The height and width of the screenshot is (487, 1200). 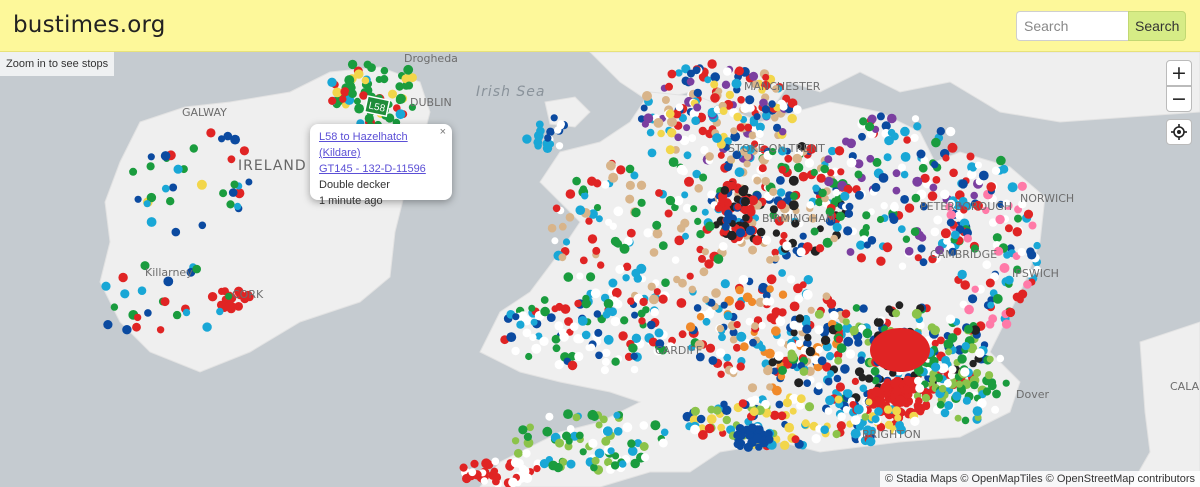 I want to click on locate-button, so click(x=1179, y=132).